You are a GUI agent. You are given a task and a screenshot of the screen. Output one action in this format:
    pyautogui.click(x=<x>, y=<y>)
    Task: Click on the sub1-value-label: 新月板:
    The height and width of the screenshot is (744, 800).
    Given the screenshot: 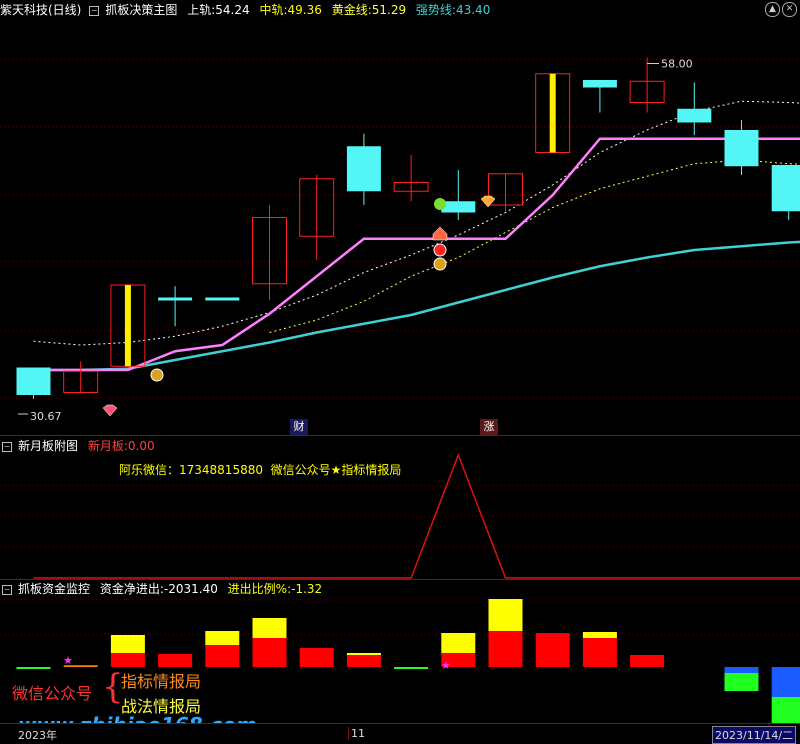 What is the action you would take?
    pyautogui.click(x=108, y=446)
    